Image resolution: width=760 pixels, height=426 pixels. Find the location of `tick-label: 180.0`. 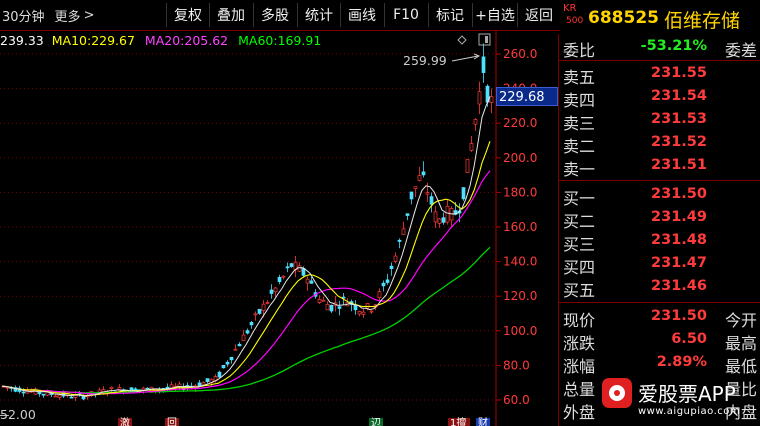

tick-label: 180.0 is located at coordinates (520, 192).